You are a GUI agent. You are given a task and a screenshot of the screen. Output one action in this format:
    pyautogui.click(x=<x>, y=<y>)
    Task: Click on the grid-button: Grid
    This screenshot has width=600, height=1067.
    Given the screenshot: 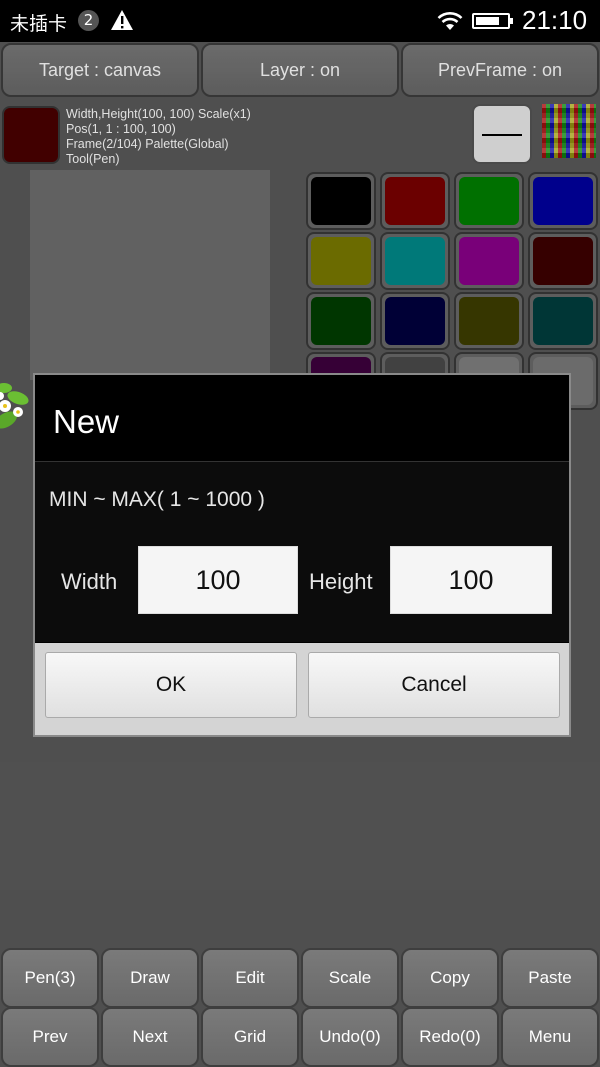 What is the action you would take?
    pyautogui.click(x=250, y=1037)
    